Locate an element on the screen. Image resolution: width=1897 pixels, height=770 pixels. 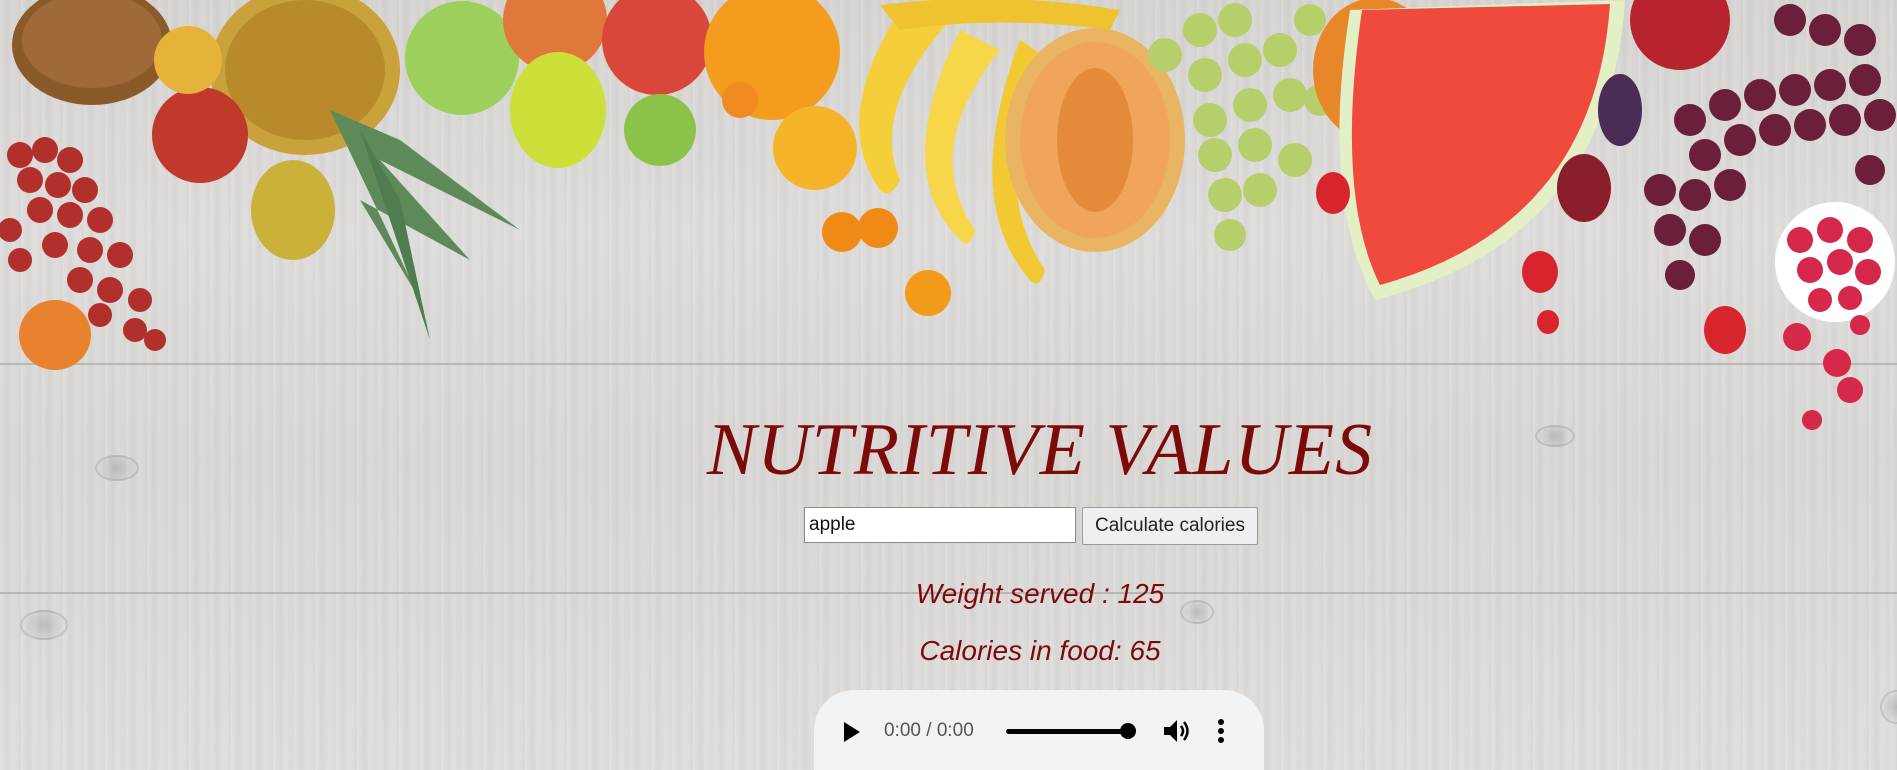
audio-player: 0:00 / 0:00 is located at coordinates (1039, 730).